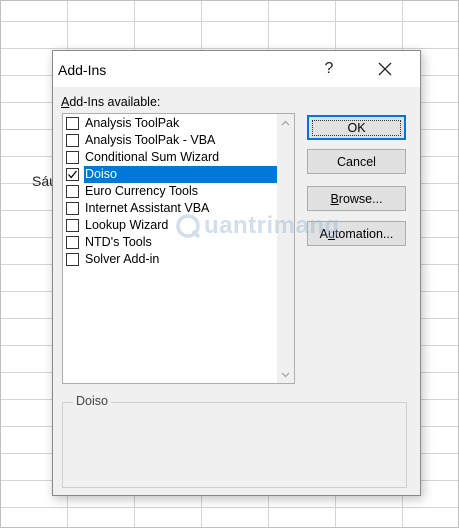  I want to click on list-item-label: Lookup Wizard, so click(127, 225).